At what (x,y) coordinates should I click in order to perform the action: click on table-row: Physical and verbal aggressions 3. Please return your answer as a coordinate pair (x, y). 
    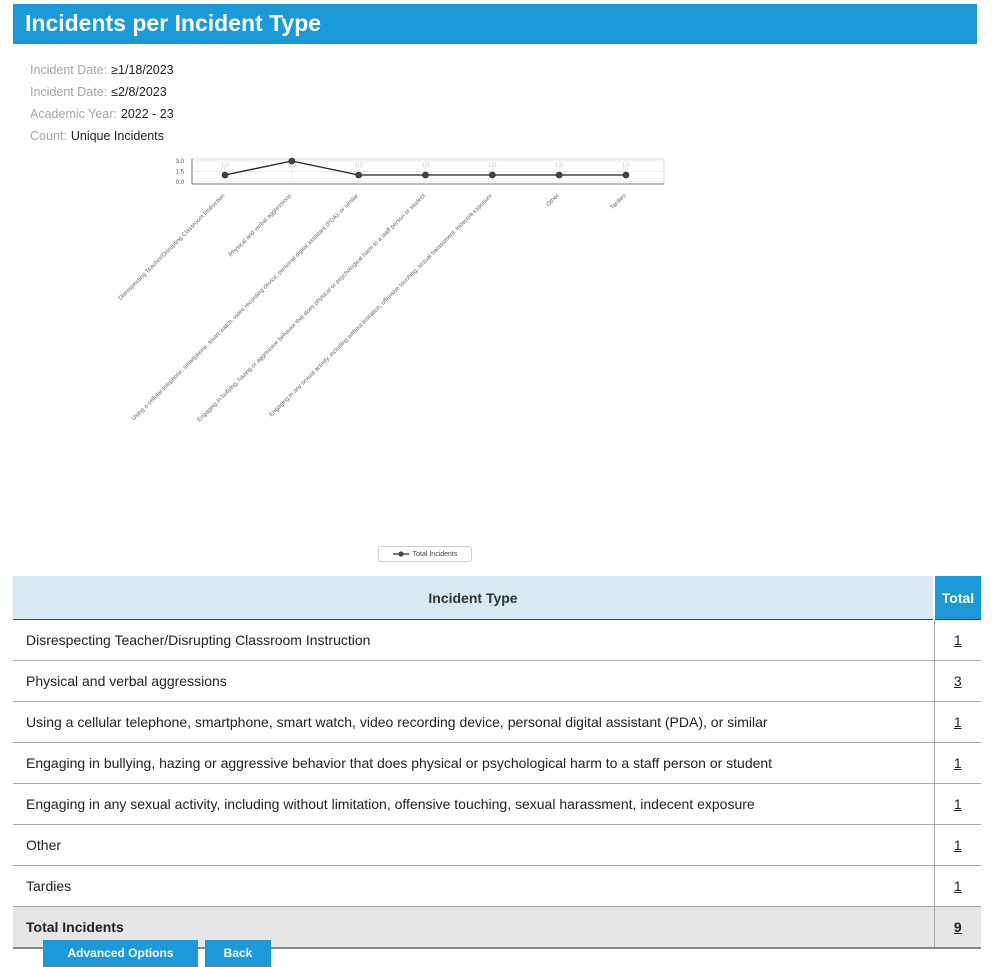
    Looking at the image, I should click on (497, 681).